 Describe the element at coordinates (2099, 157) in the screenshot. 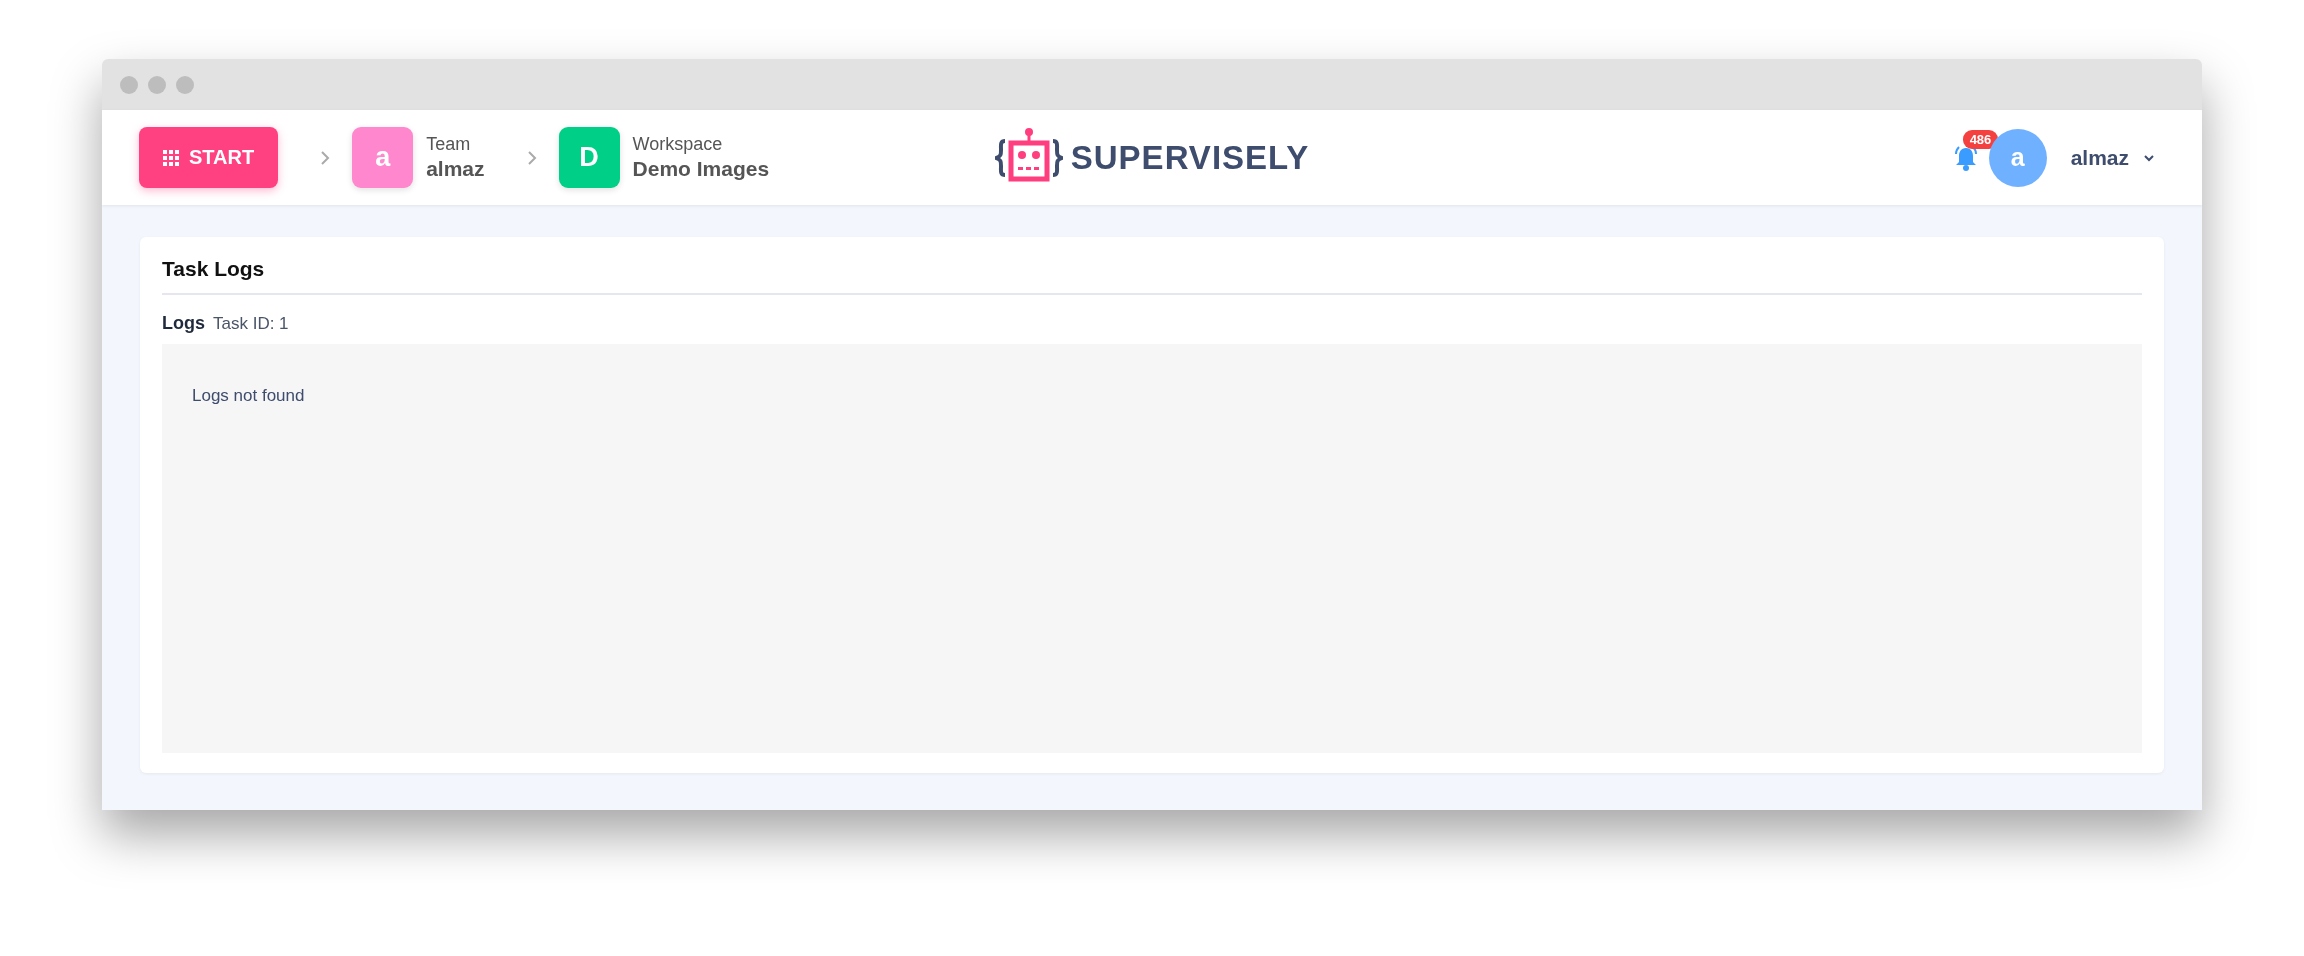

I see `user-name: almaz` at that location.